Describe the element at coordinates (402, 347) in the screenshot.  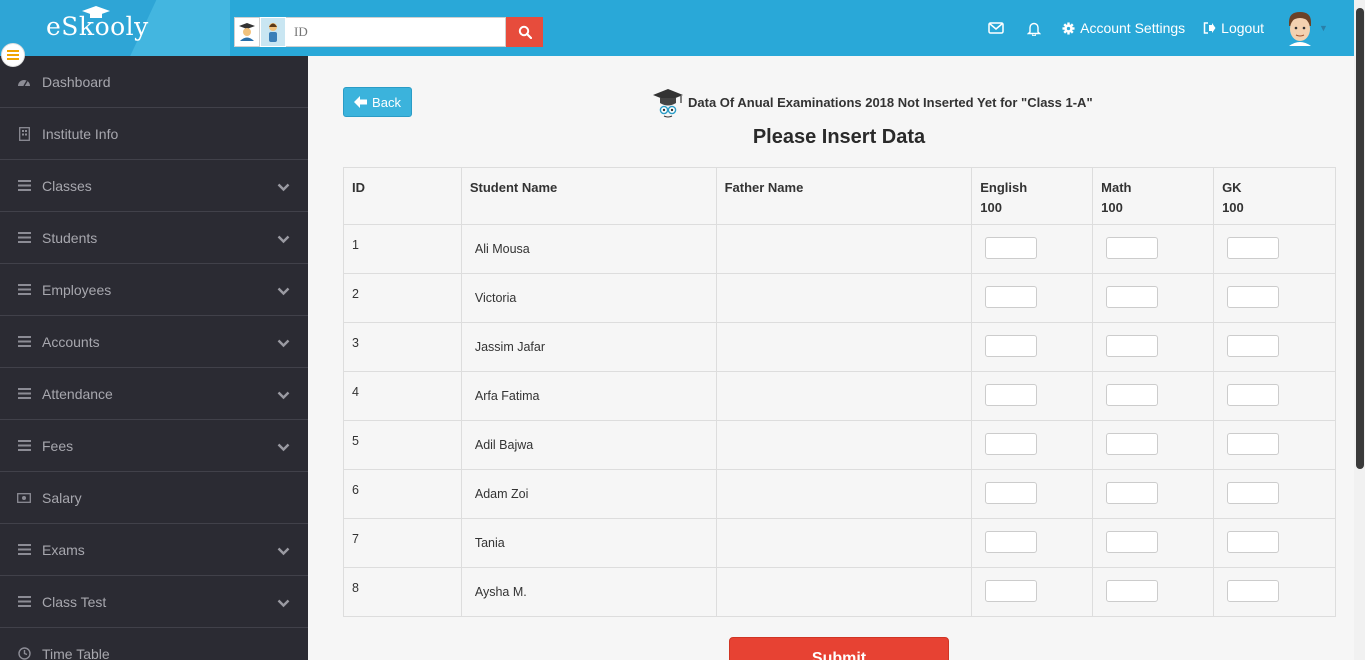
I see `cell-id: 3` at that location.